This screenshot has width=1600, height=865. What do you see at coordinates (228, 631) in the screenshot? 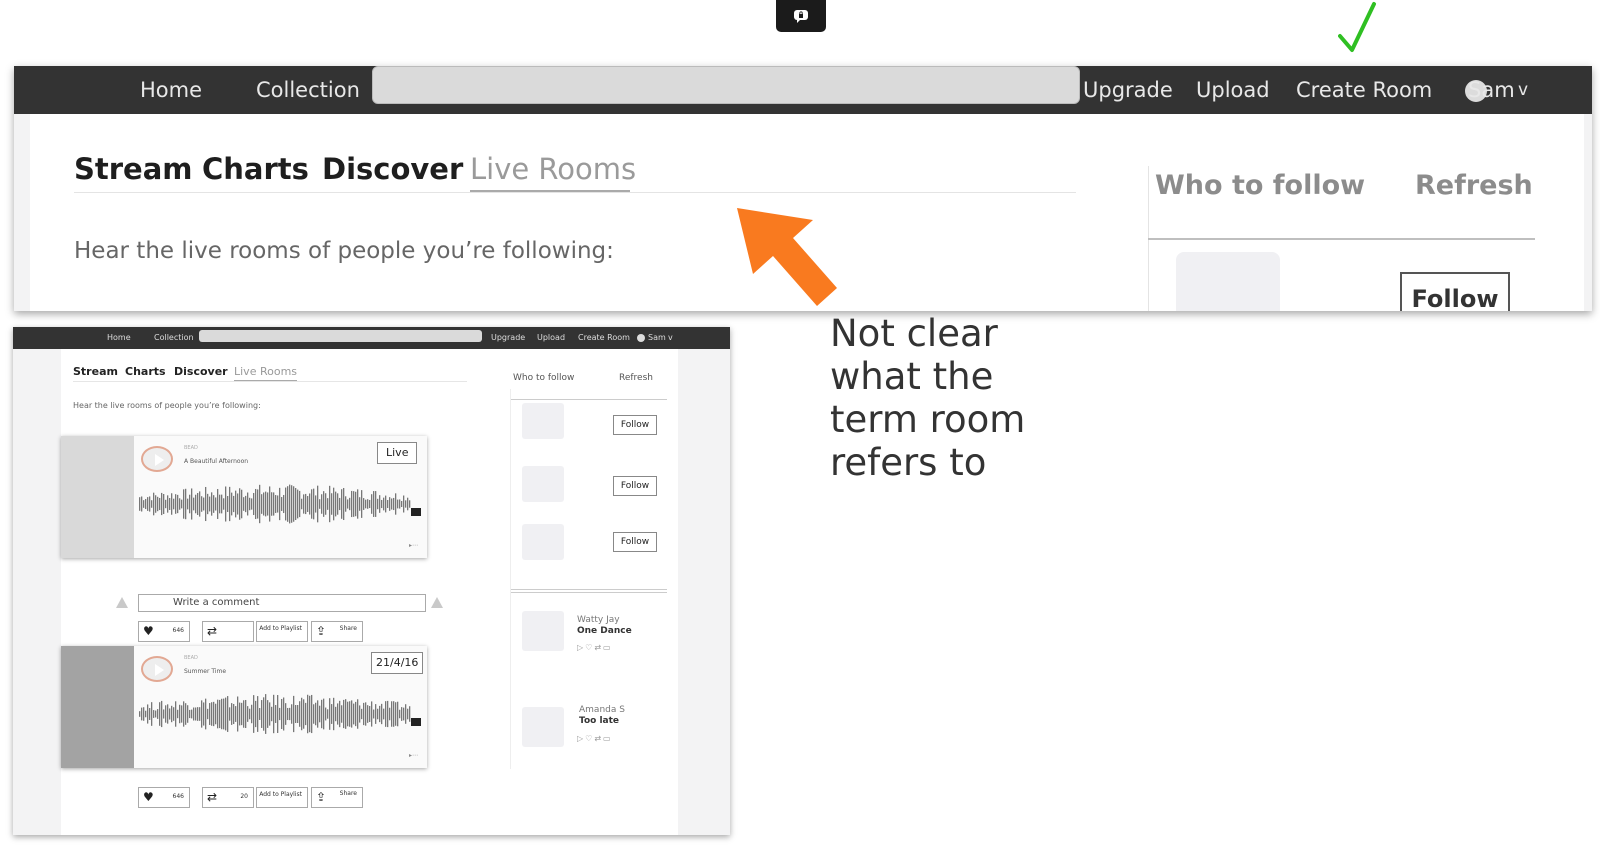
I see `repost-button: ⇄` at bounding box center [228, 631].